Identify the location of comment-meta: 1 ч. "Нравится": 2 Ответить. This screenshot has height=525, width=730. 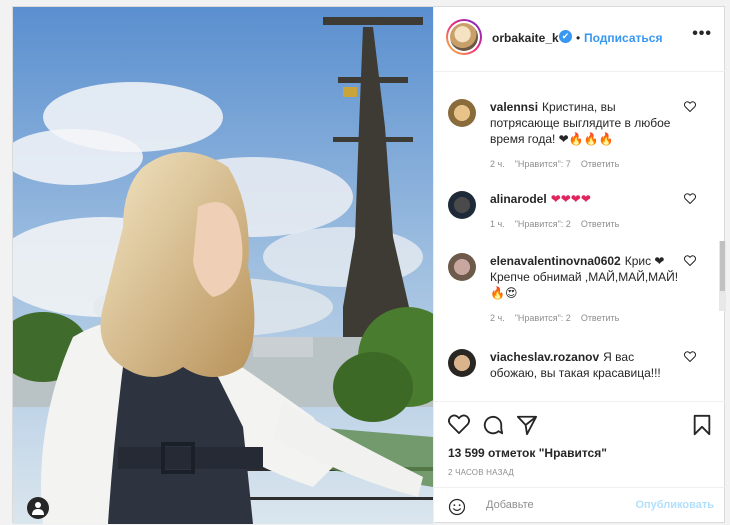
(559, 224).